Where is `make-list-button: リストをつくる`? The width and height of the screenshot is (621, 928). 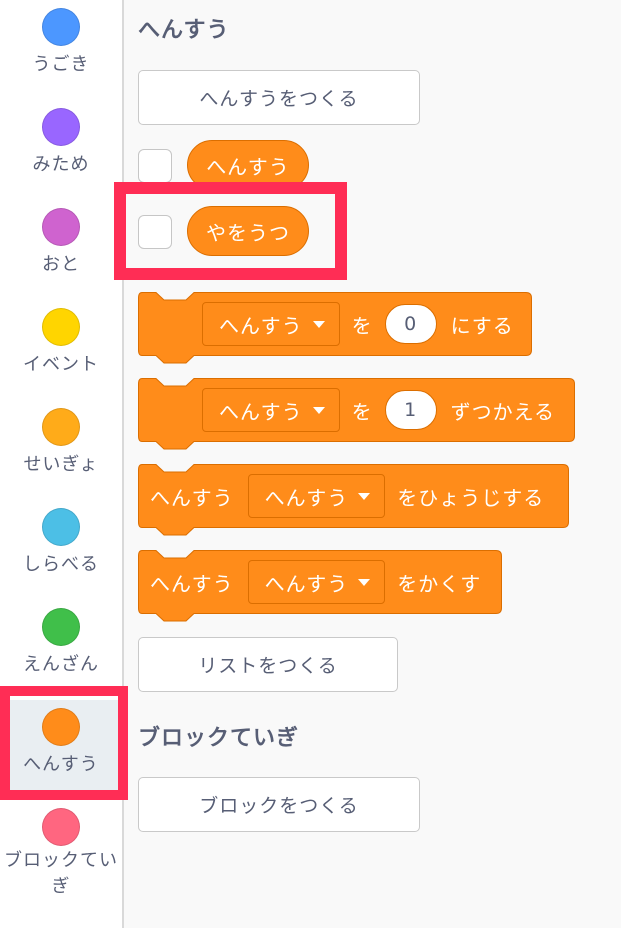 make-list-button: リストをつくる is located at coordinates (268, 664).